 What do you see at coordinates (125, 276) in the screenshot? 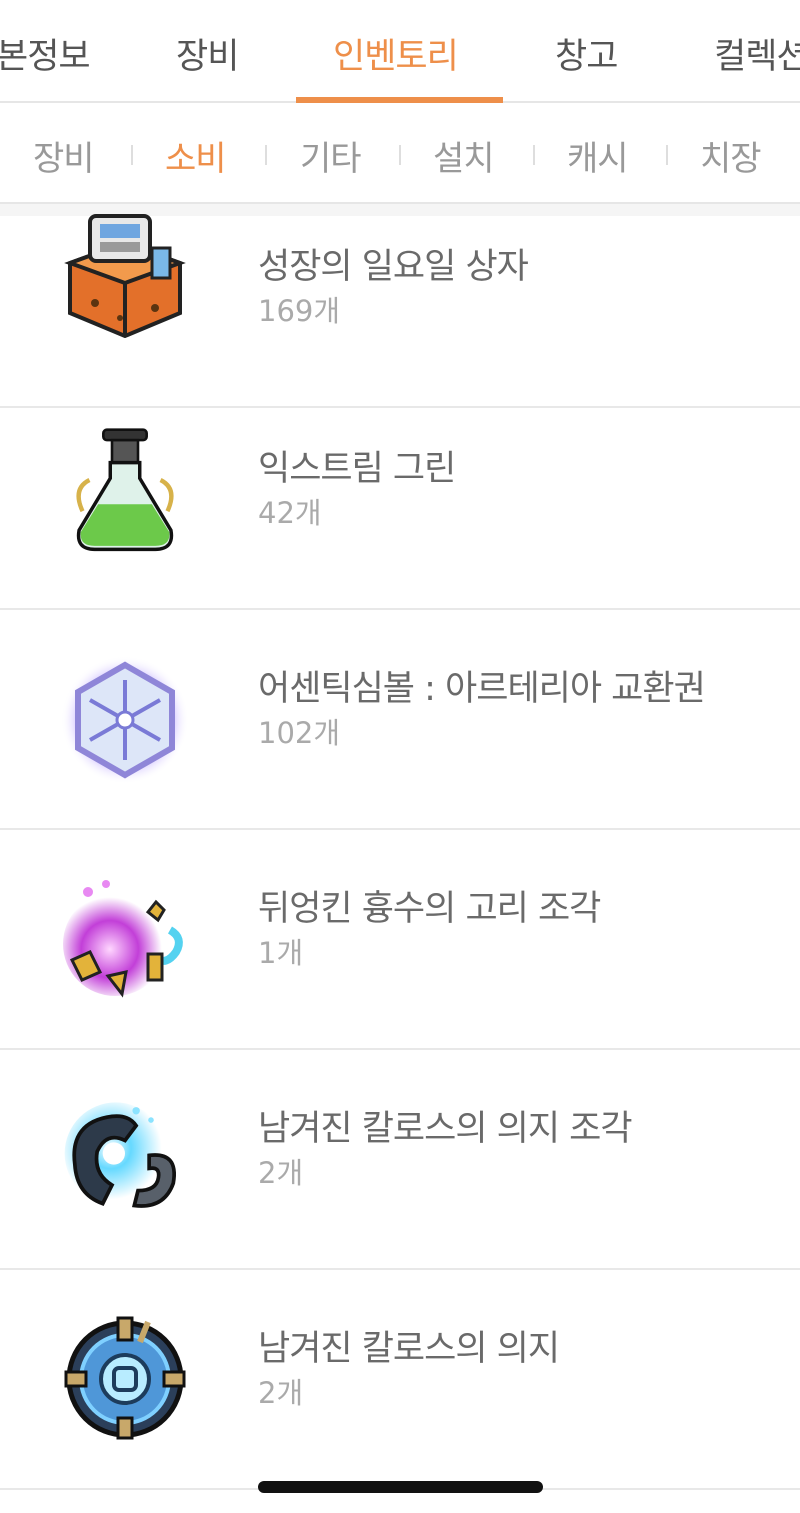
I see `gift-box-icon` at bounding box center [125, 276].